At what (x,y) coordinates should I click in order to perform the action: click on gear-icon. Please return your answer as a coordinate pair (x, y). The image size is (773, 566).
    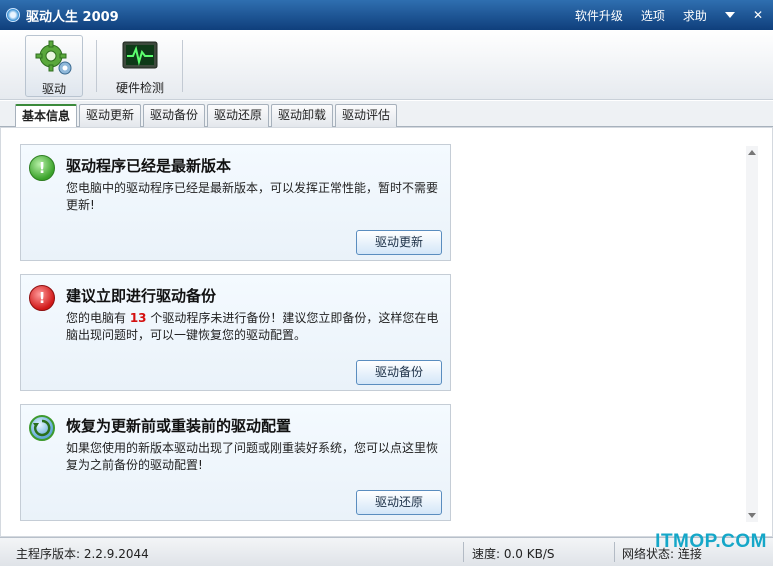
    Looking at the image, I should click on (54, 58).